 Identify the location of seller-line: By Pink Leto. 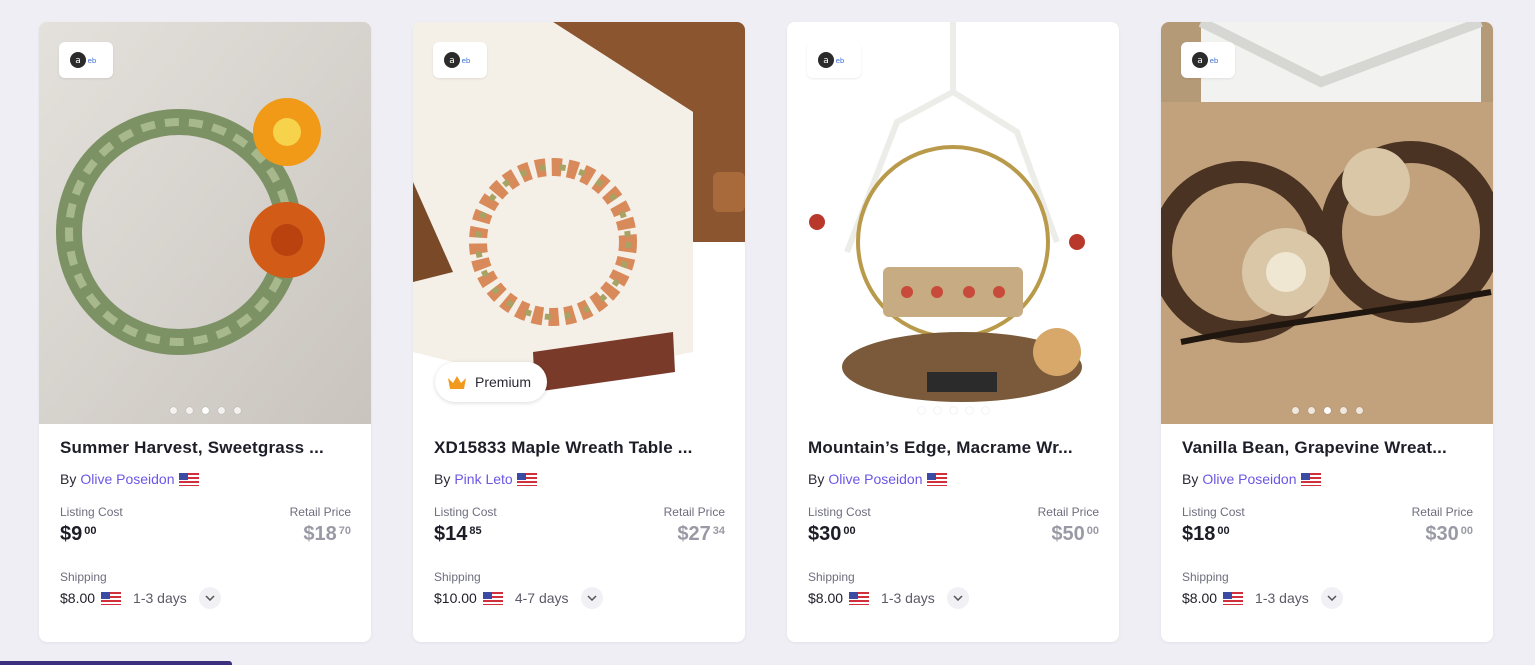
(579, 479).